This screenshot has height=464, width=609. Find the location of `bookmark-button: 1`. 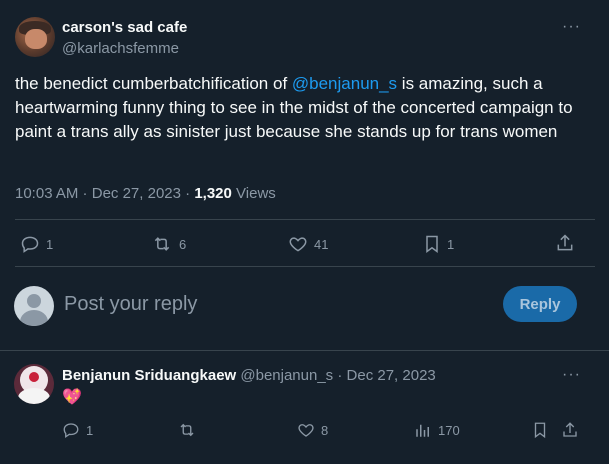

bookmark-button: 1 is located at coordinates (438, 244).